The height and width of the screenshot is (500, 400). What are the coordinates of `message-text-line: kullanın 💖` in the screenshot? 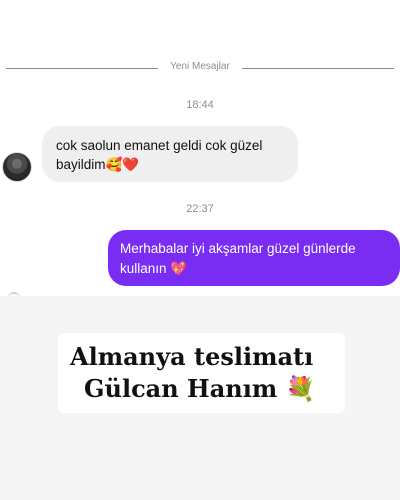 It's located at (154, 268).